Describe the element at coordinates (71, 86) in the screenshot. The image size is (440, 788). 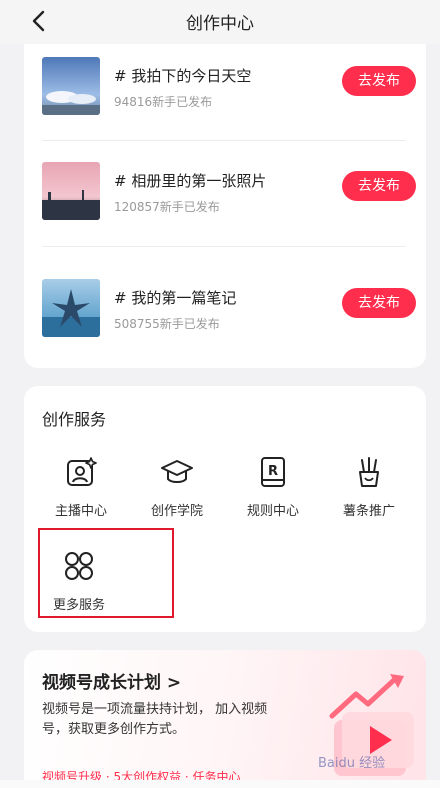
I see `sky-photo-thumbnail` at that location.